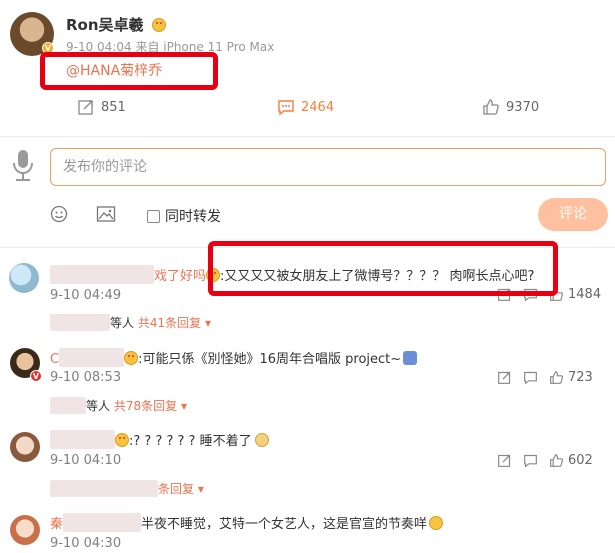  Describe the element at coordinates (261, 440) in the screenshot. I see `doge-emoji-icon` at that location.